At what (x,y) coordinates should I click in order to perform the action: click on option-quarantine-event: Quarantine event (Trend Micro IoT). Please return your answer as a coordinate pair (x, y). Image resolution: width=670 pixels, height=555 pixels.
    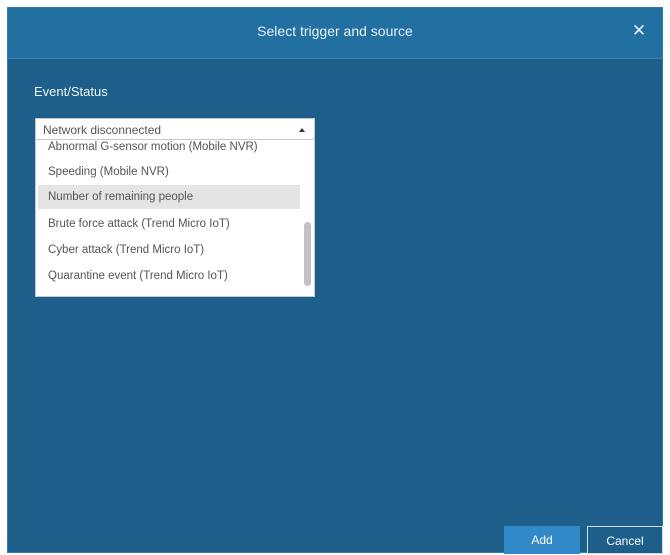
    Looking at the image, I should click on (169, 276).